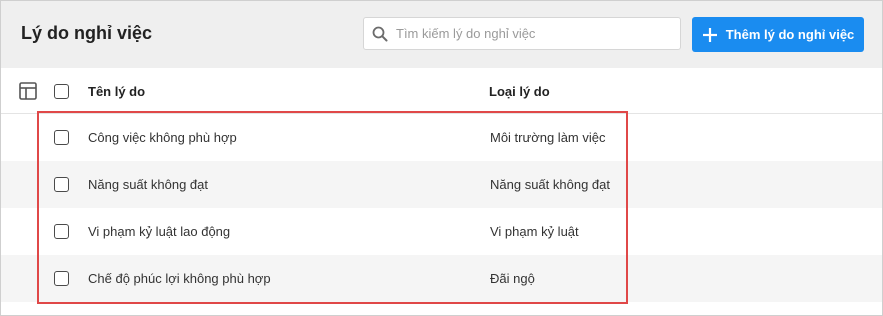  Describe the element at coordinates (28, 91) in the screenshot. I see `column-settings-icon` at that location.